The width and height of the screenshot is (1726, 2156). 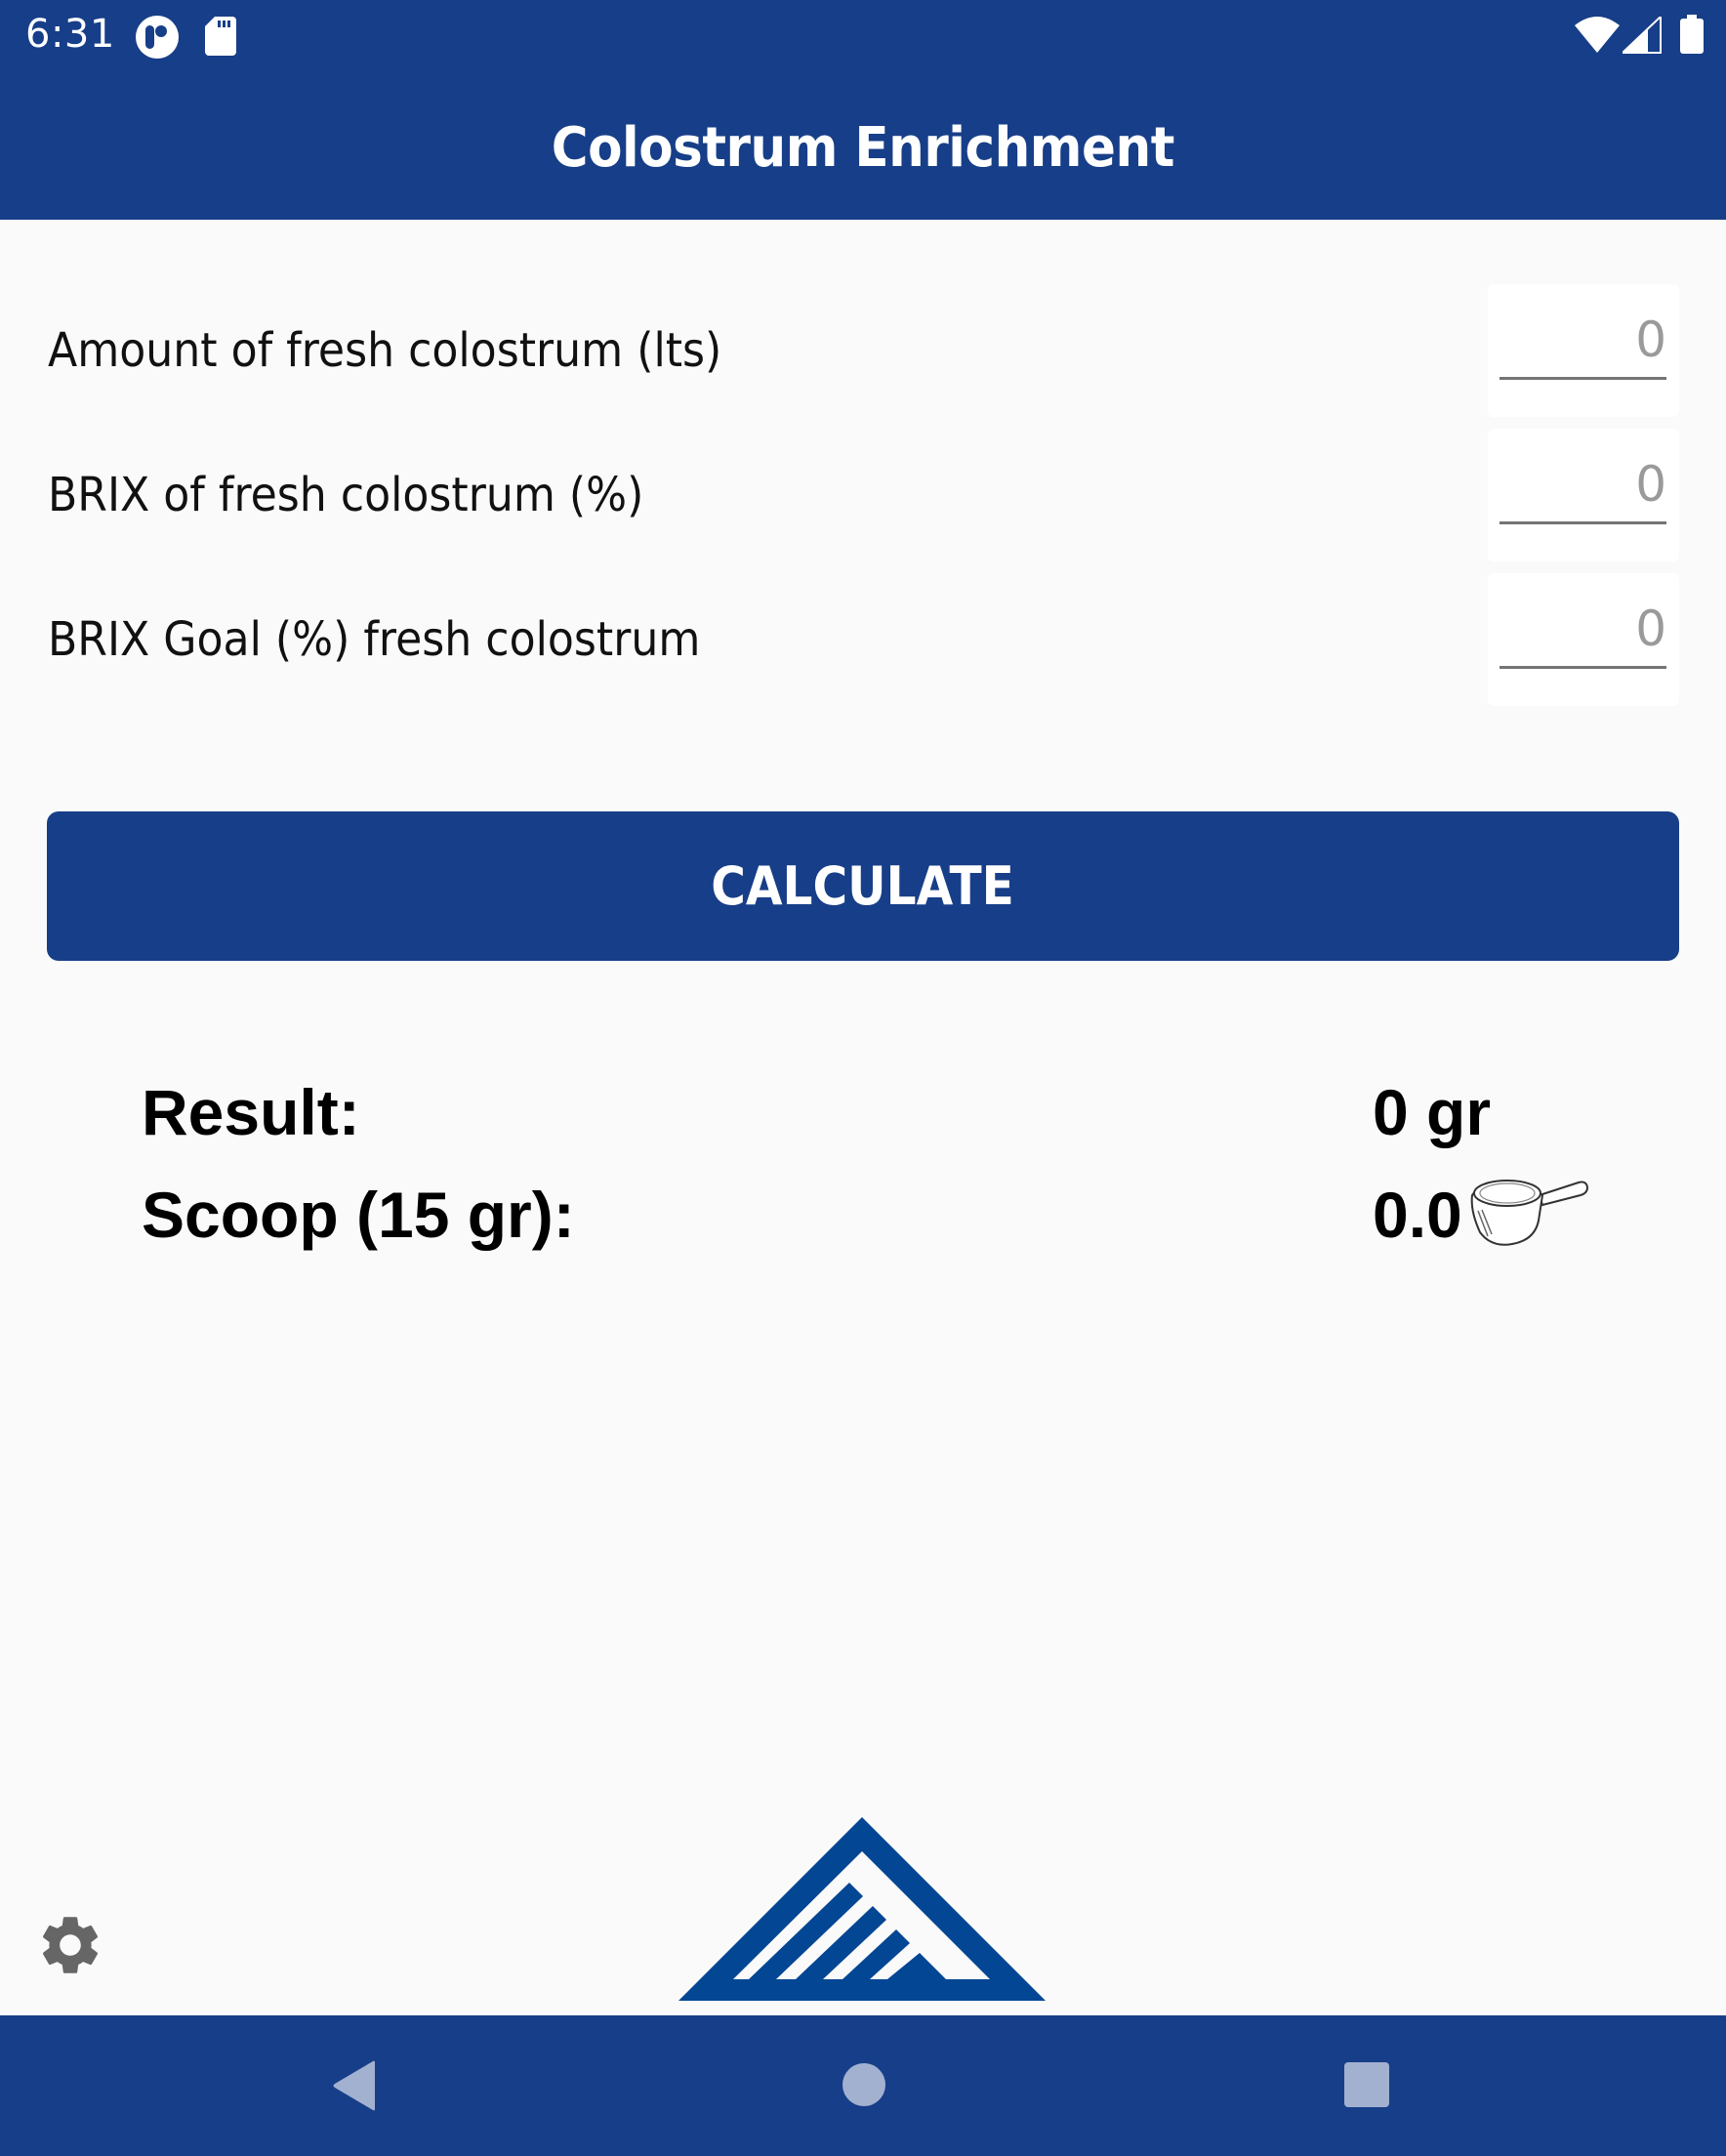 I want to click on navigation-bar, so click(x=863, y=2086).